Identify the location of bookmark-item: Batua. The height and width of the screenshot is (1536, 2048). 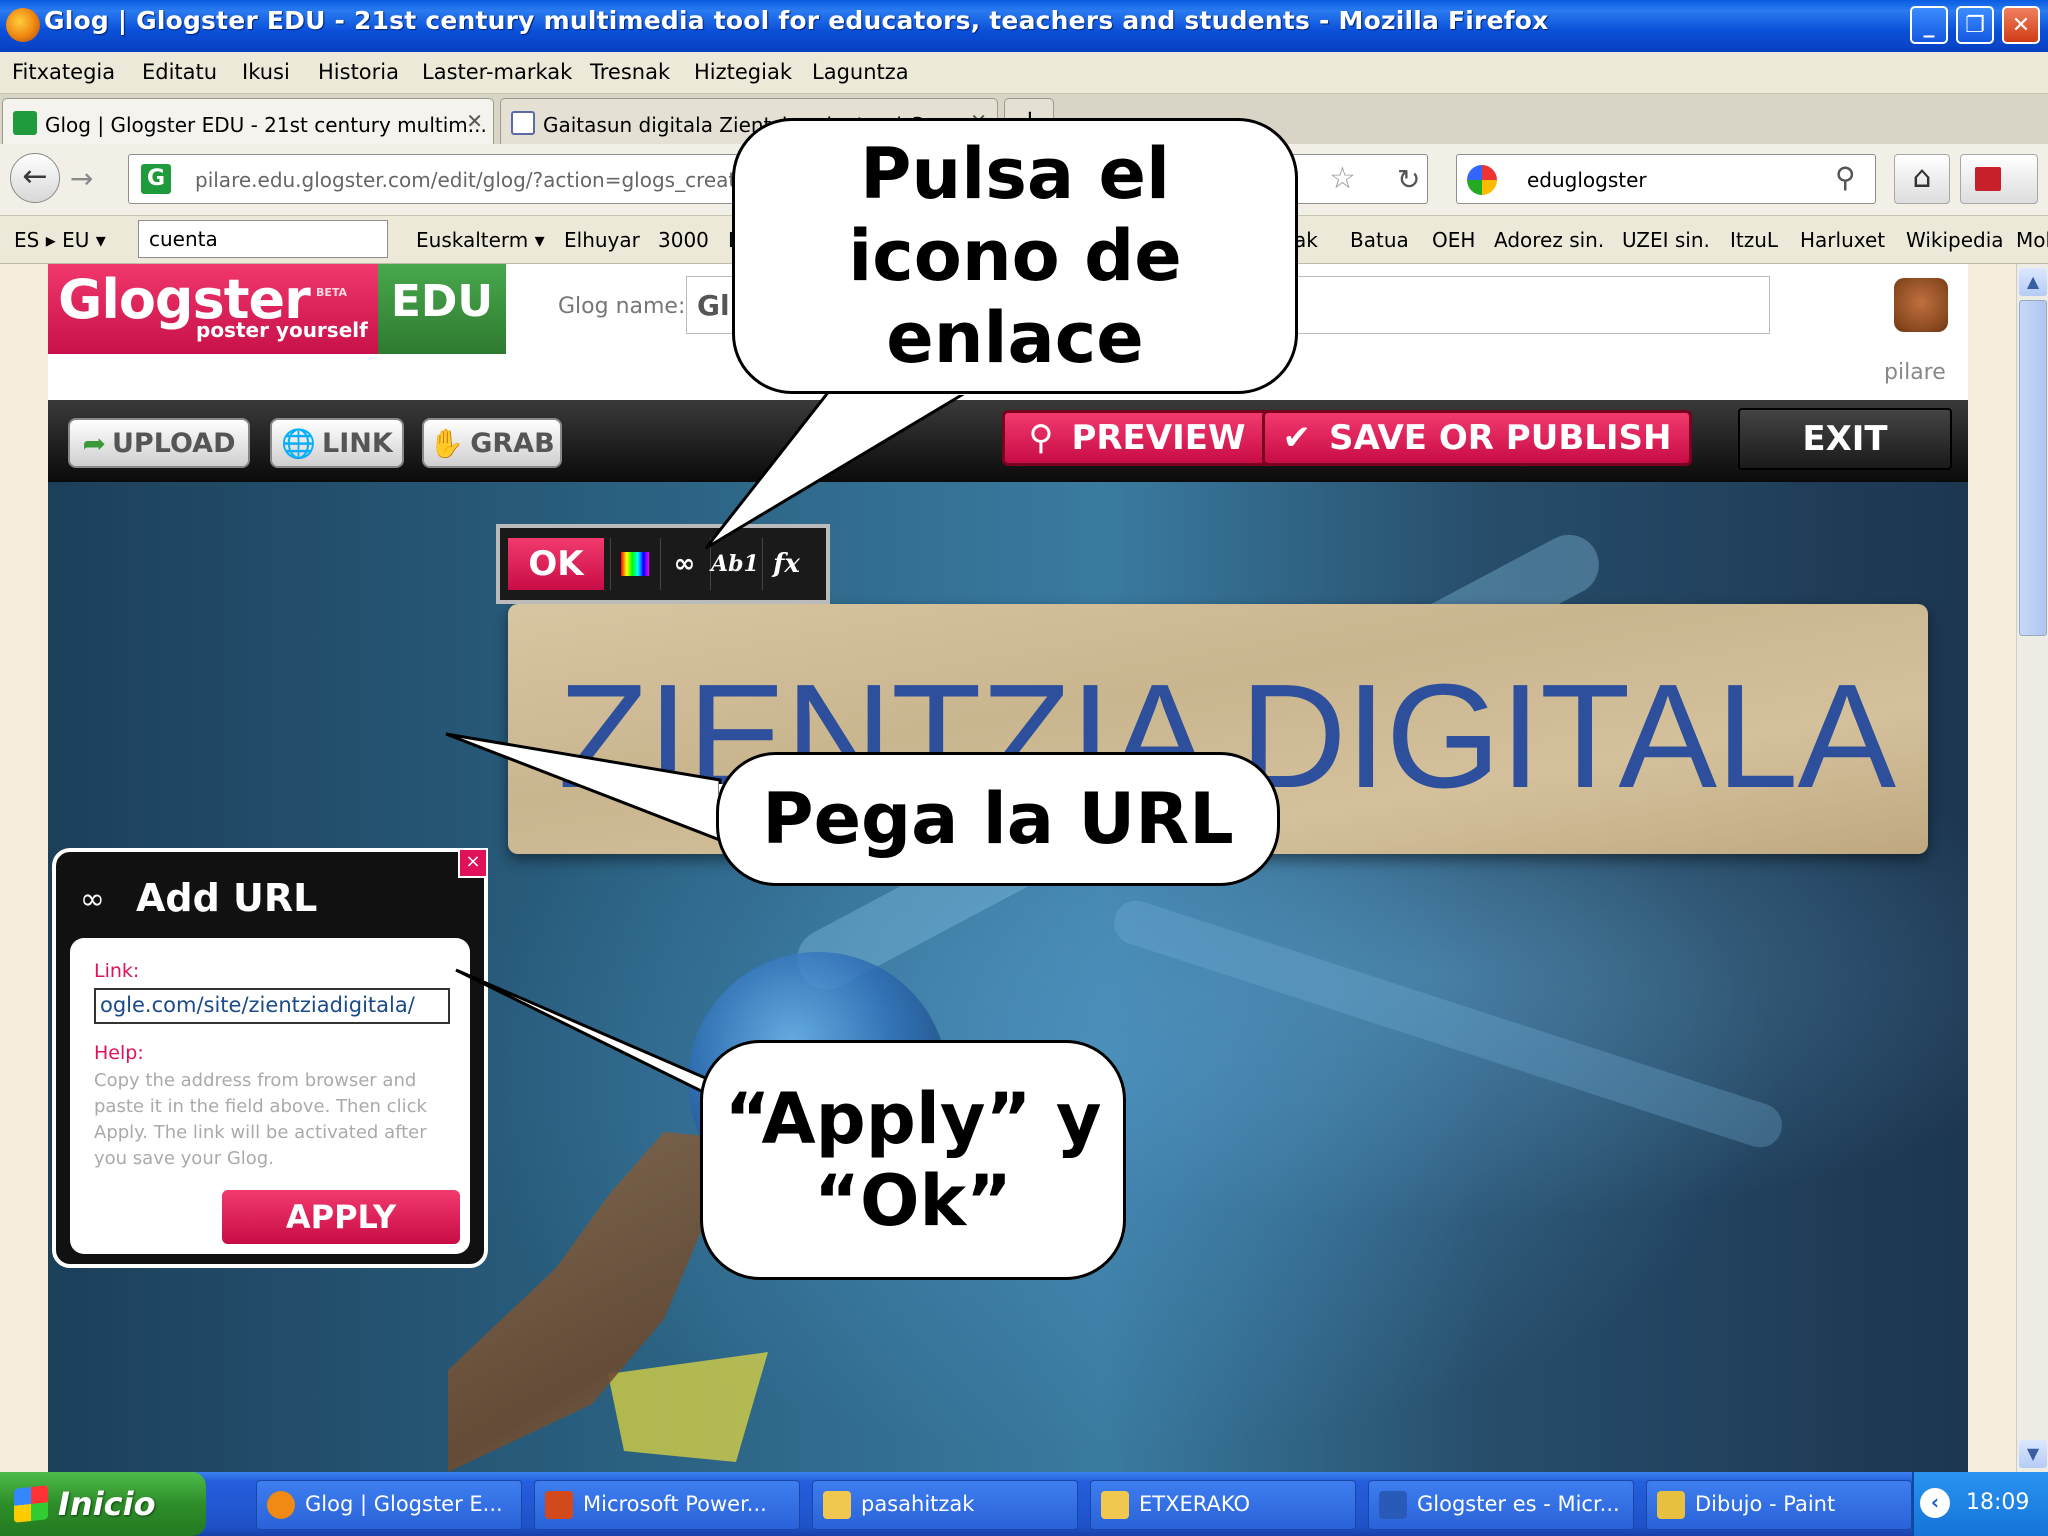
(1379, 240).